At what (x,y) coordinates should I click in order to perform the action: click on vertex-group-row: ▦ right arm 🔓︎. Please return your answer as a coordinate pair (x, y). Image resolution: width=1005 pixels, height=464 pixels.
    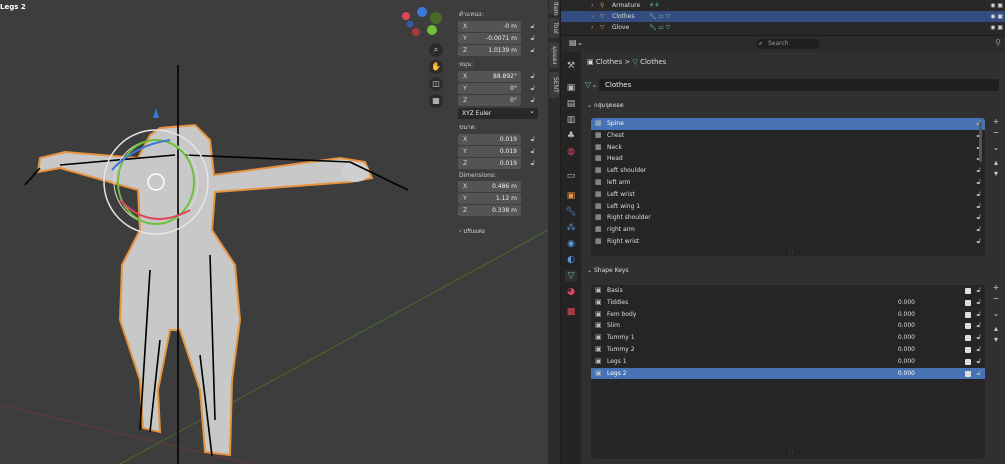
    Looking at the image, I should click on (788, 230).